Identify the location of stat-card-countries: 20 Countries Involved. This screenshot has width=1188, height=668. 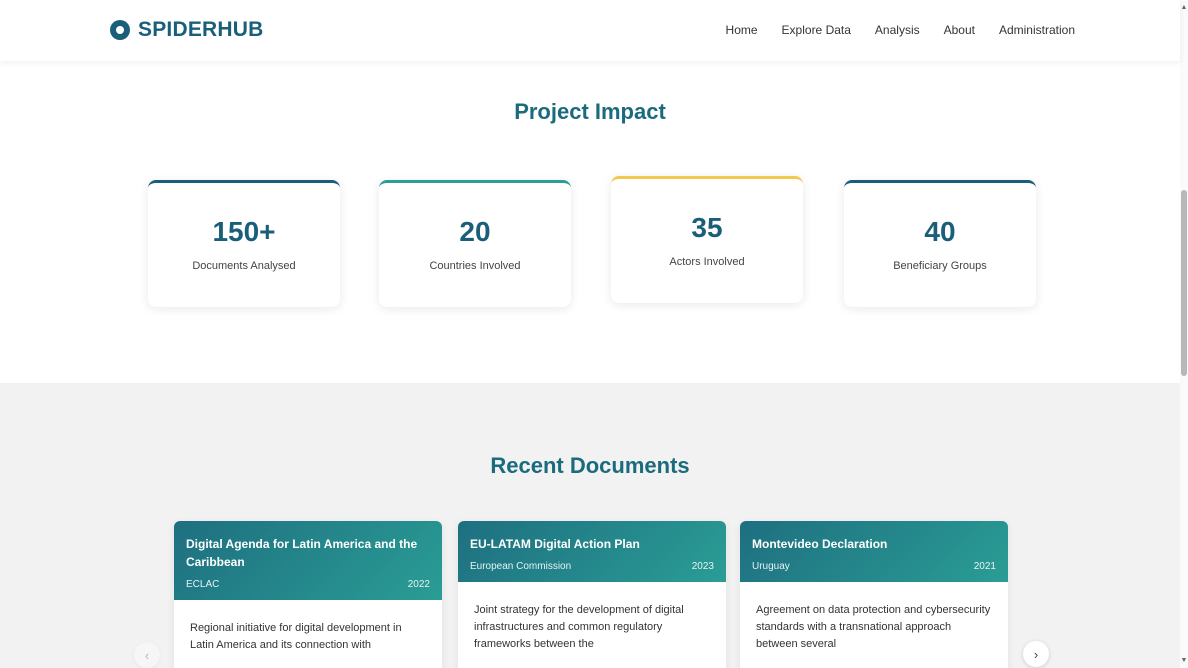
(475, 243).